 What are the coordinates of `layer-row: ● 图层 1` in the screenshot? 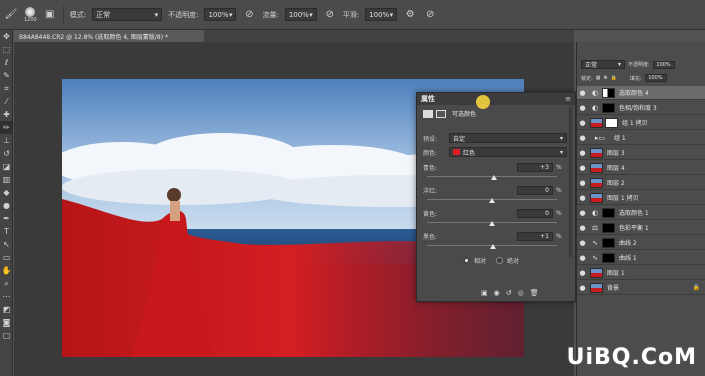 It's located at (641, 273).